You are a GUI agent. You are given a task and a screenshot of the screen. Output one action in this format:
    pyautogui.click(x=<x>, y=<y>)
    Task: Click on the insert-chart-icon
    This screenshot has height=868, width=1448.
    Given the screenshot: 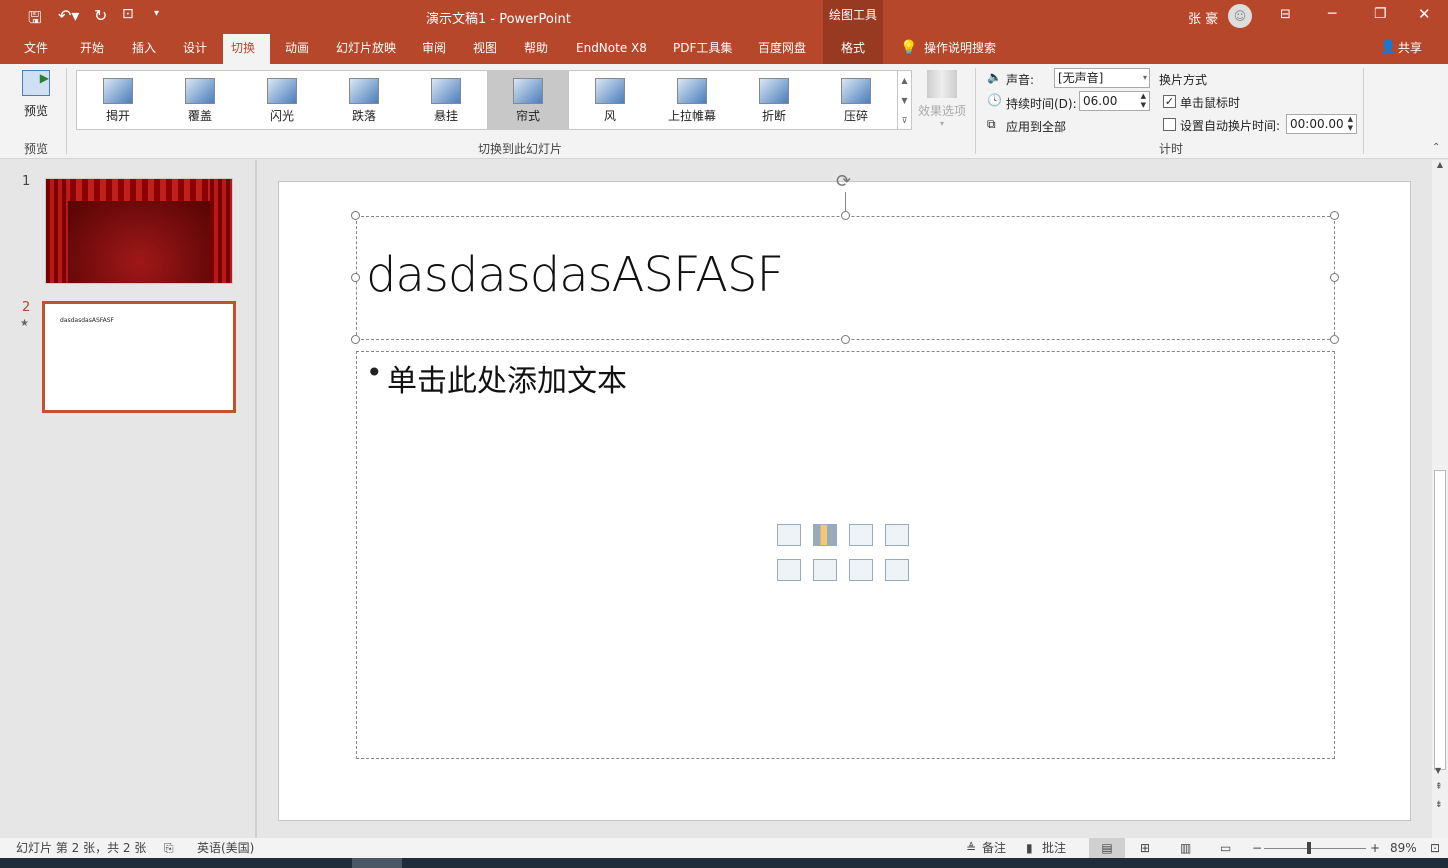 What is the action you would take?
    pyautogui.click(x=825, y=535)
    